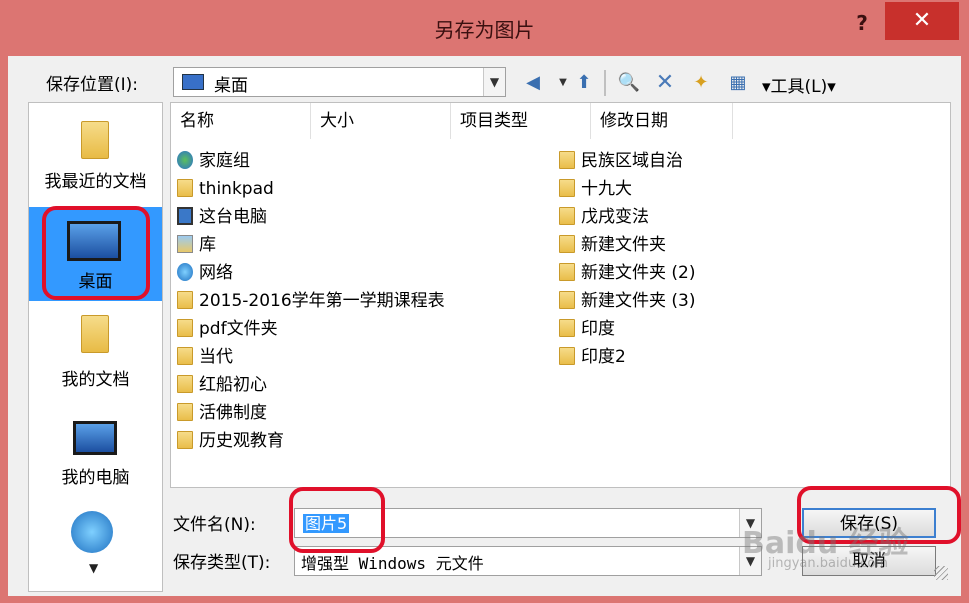 The image size is (969, 603). I want to click on filename-label: 文件名(N):, so click(214, 525).